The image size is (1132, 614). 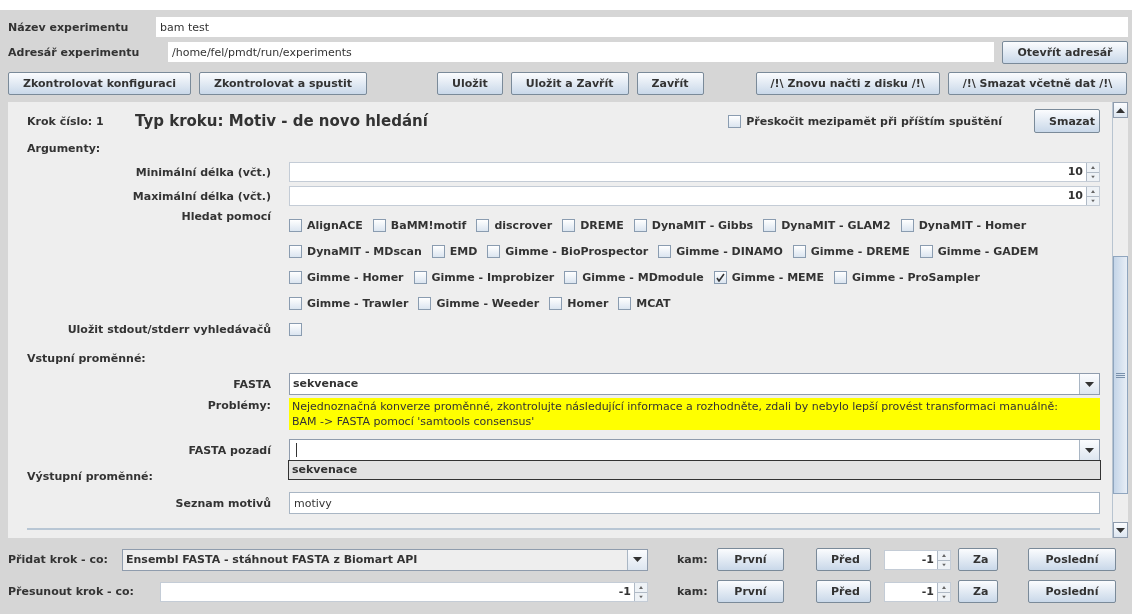 I want to click on toolbar-button: Uložit, so click(x=470, y=83).